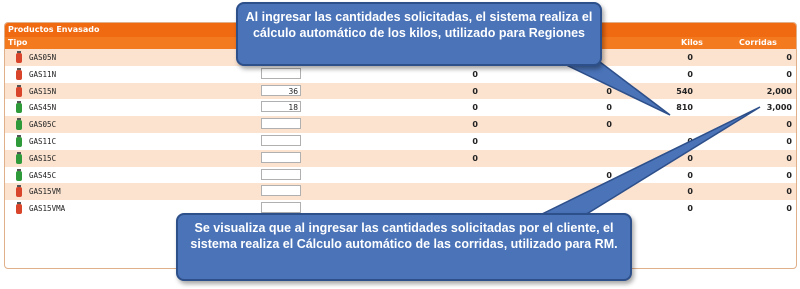 The image size is (800, 289). I want to click on bottom-callout-pointer, so click(650, 161).